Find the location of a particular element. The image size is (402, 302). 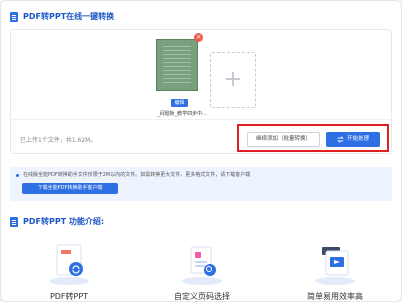

start-process-button: 开始处理 is located at coordinates (353, 139).